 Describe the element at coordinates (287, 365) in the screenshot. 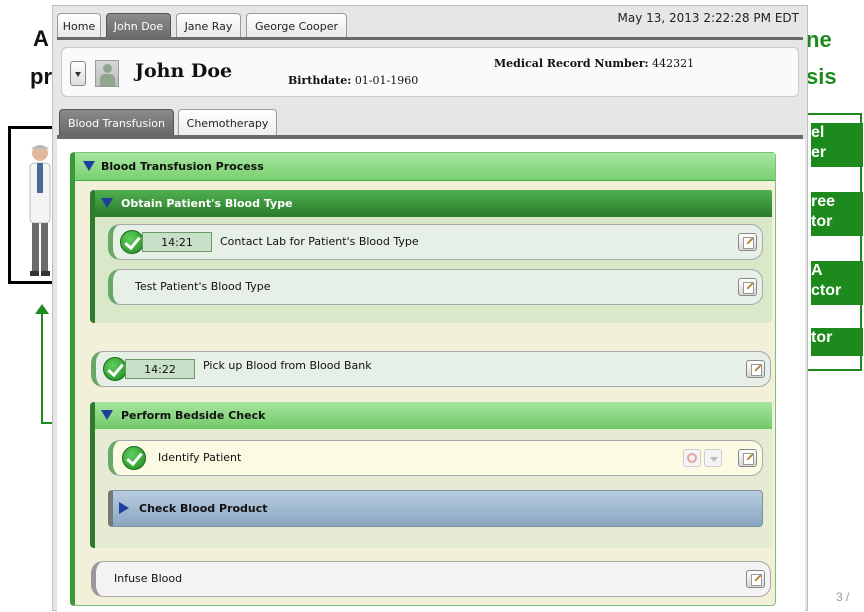

I see `task-label: Pick up Blood from Blood Bank` at that location.